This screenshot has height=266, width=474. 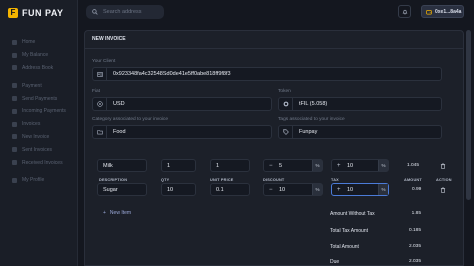 I want to click on row1-description: Milk, so click(x=108, y=165).